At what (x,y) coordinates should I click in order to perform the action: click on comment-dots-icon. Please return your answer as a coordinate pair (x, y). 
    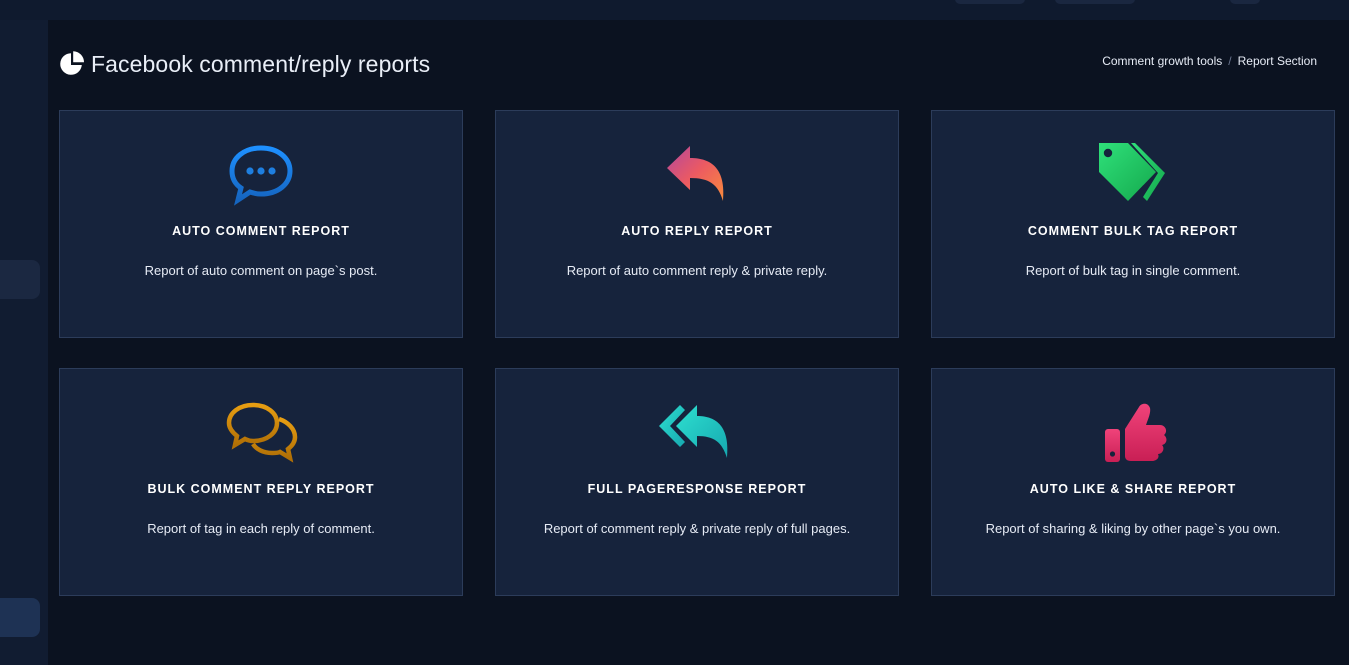
    Looking at the image, I should click on (261, 175).